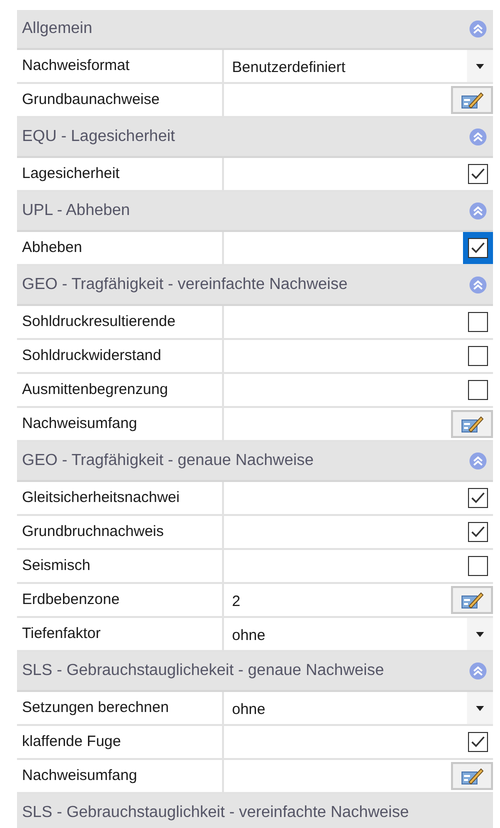 This screenshot has width=500, height=828. Describe the element at coordinates (93, 532) in the screenshot. I see `property-label: Grundbruchnachweis` at that location.